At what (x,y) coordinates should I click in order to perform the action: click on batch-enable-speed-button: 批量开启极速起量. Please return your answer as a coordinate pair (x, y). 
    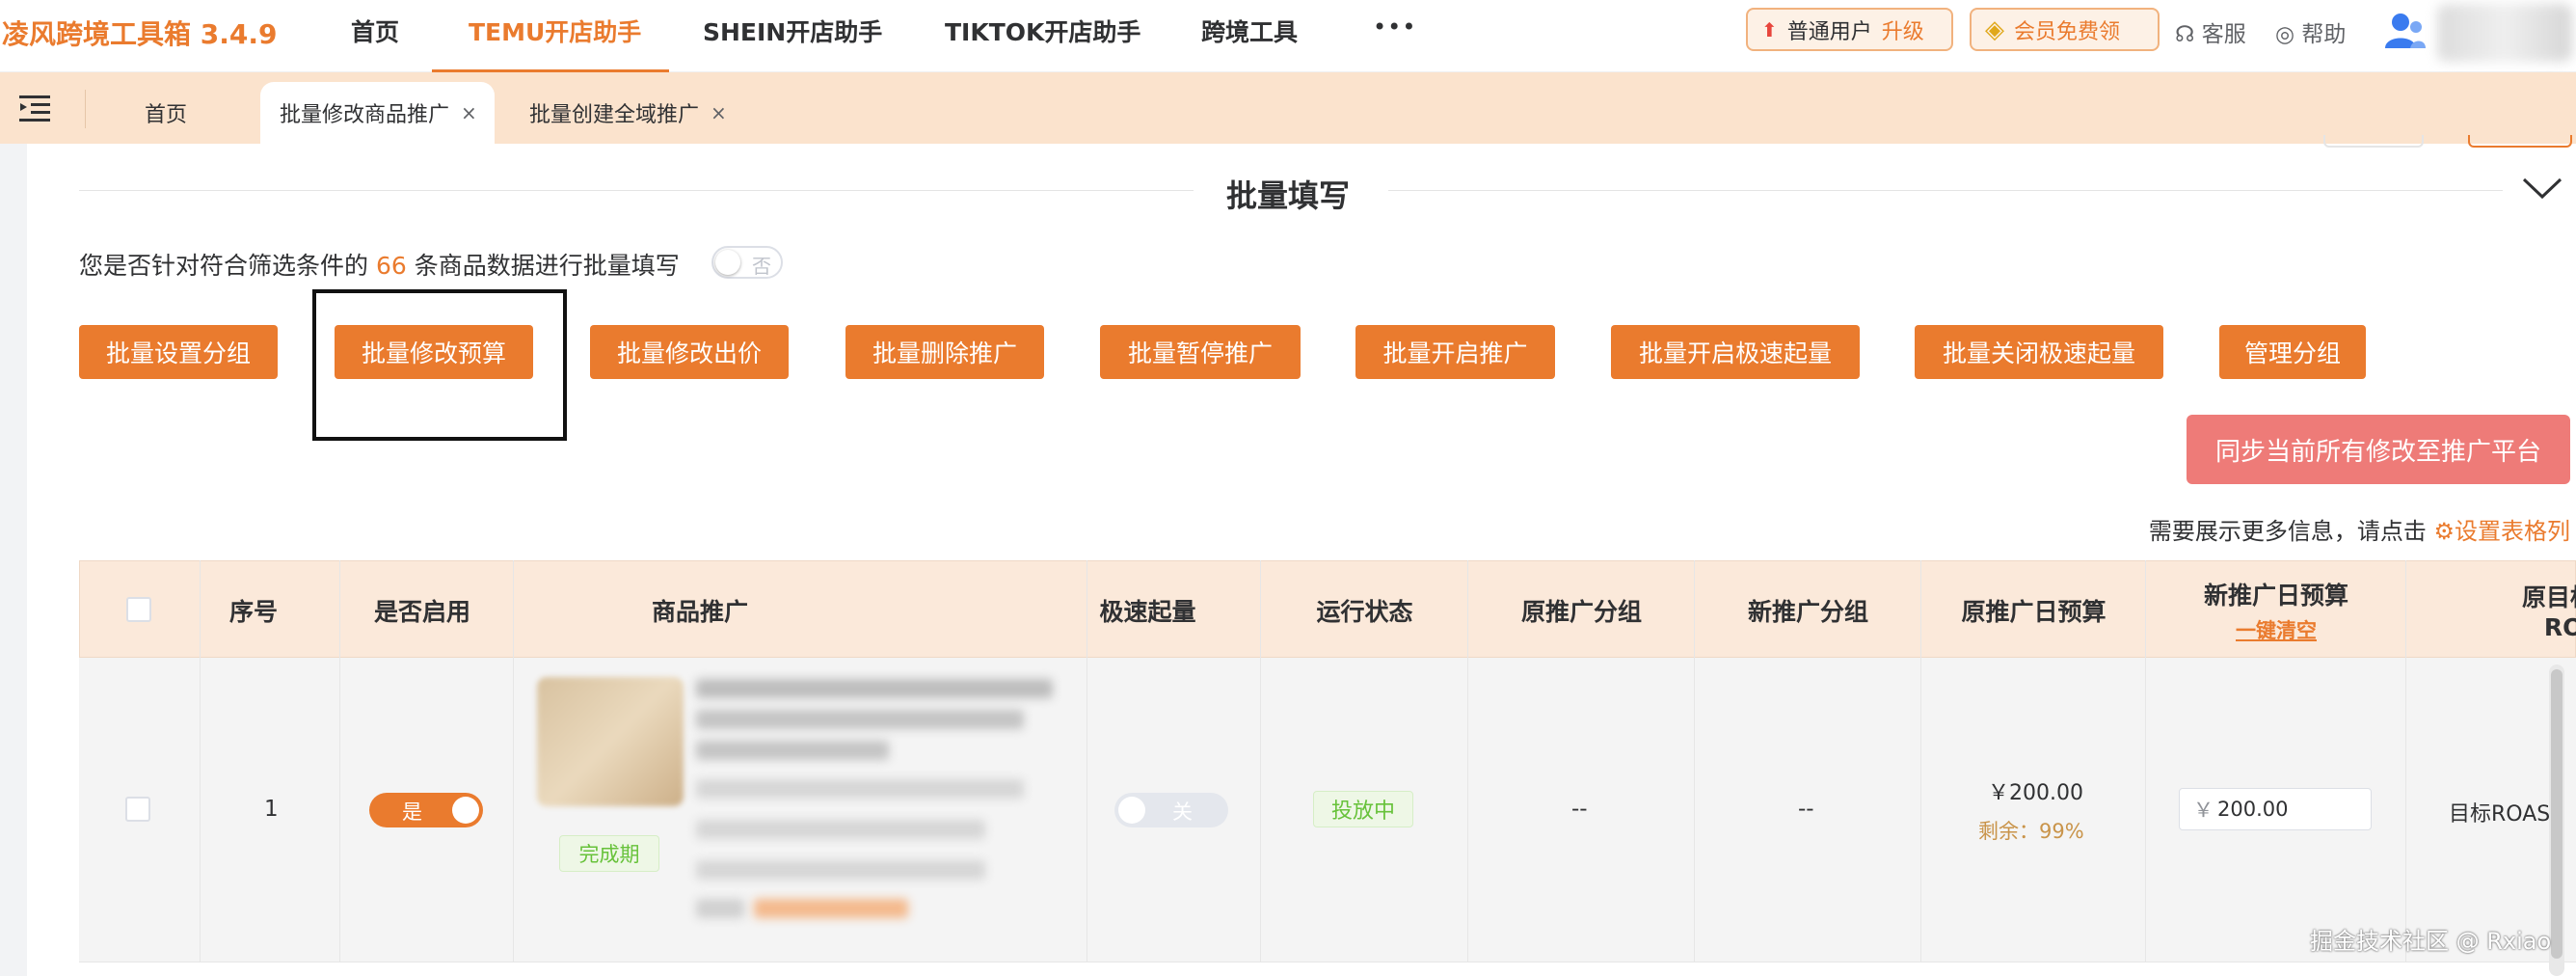
    Looking at the image, I should click on (1736, 352).